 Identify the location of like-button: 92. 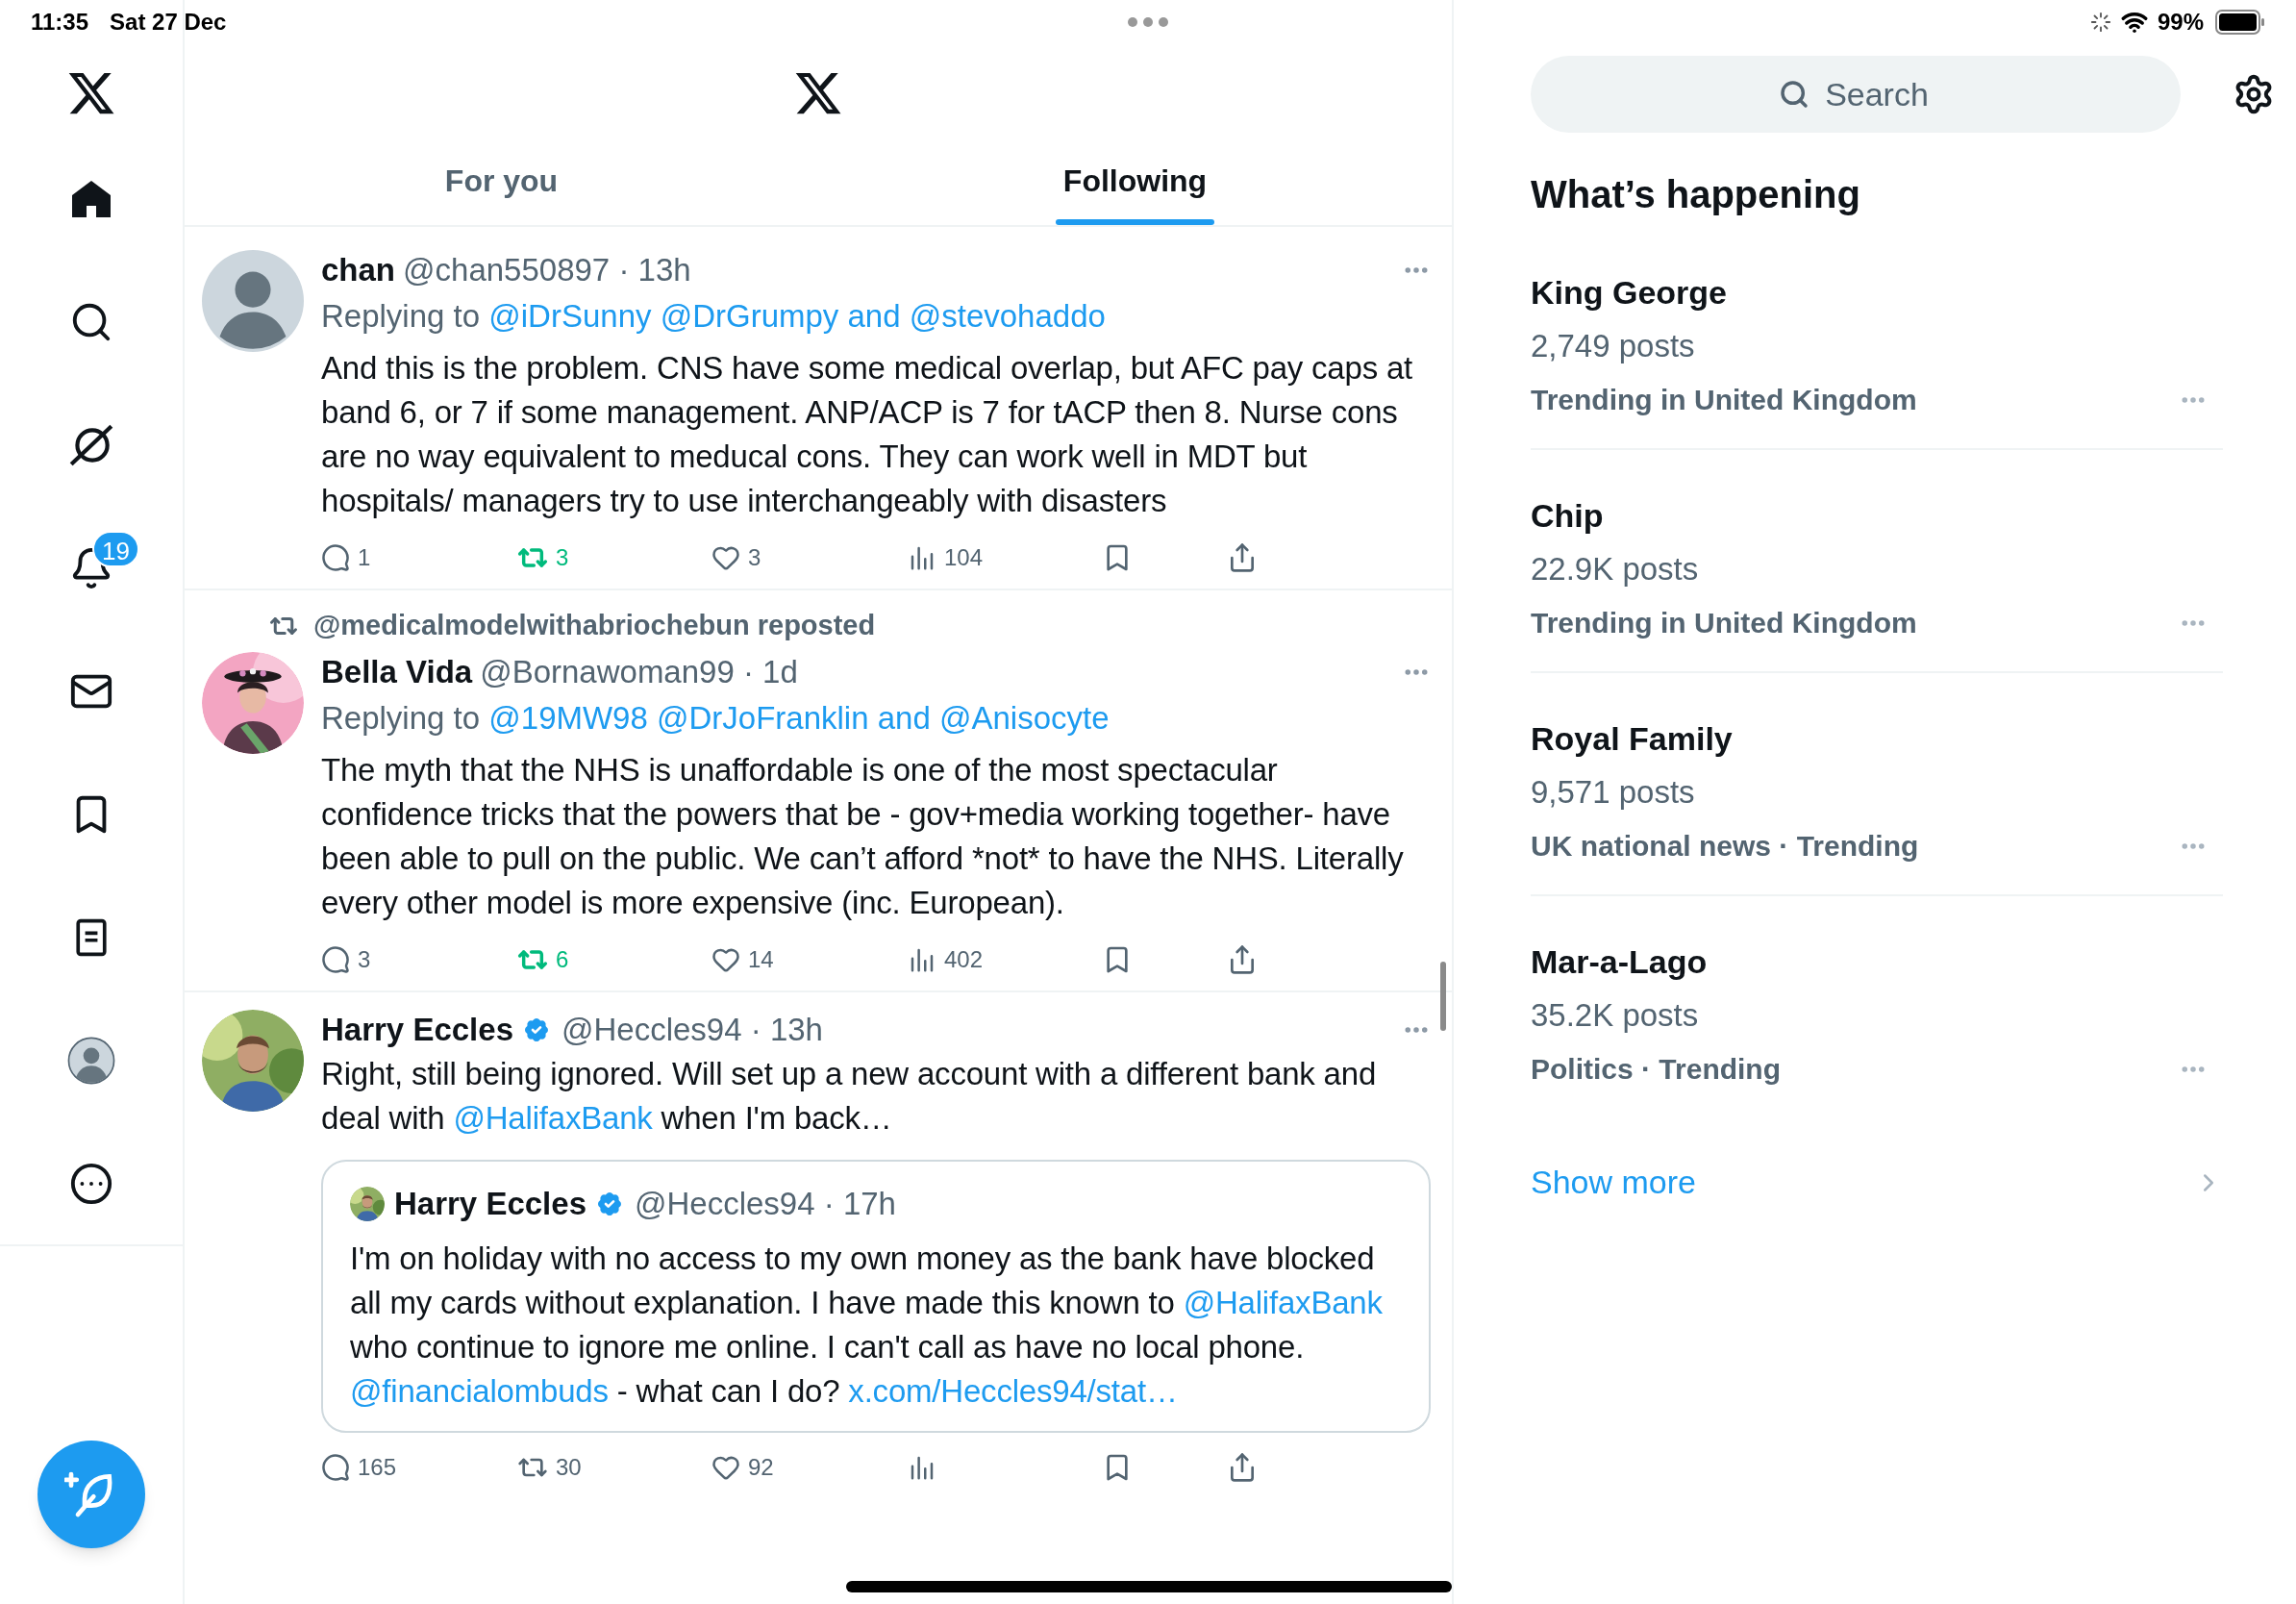
(809, 1467).